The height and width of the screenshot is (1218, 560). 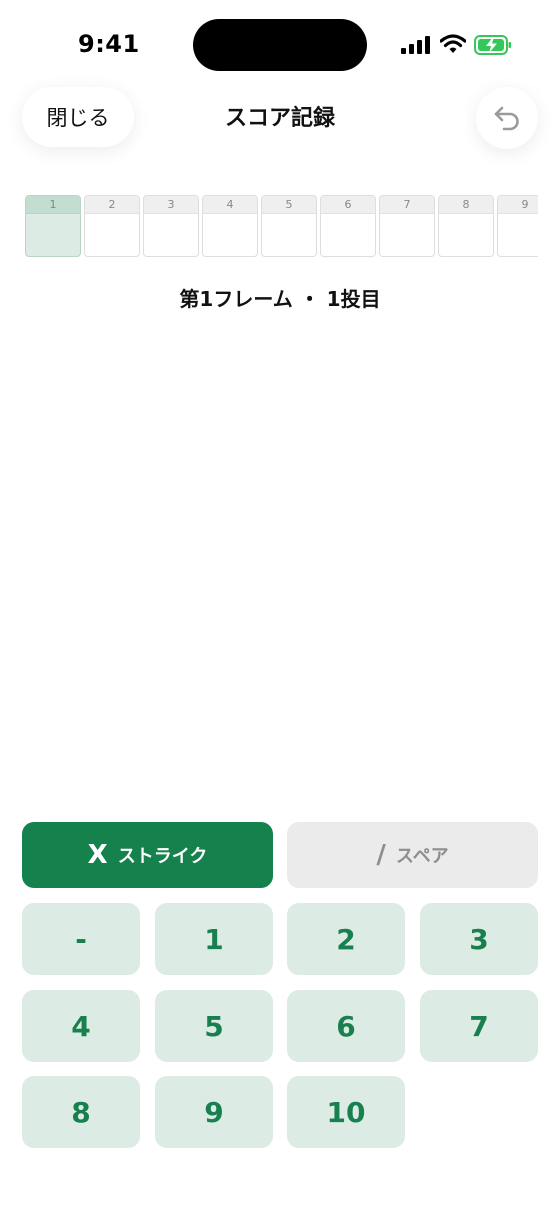 What do you see at coordinates (517, 226) in the screenshot?
I see `frame-cell-9: 9` at bounding box center [517, 226].